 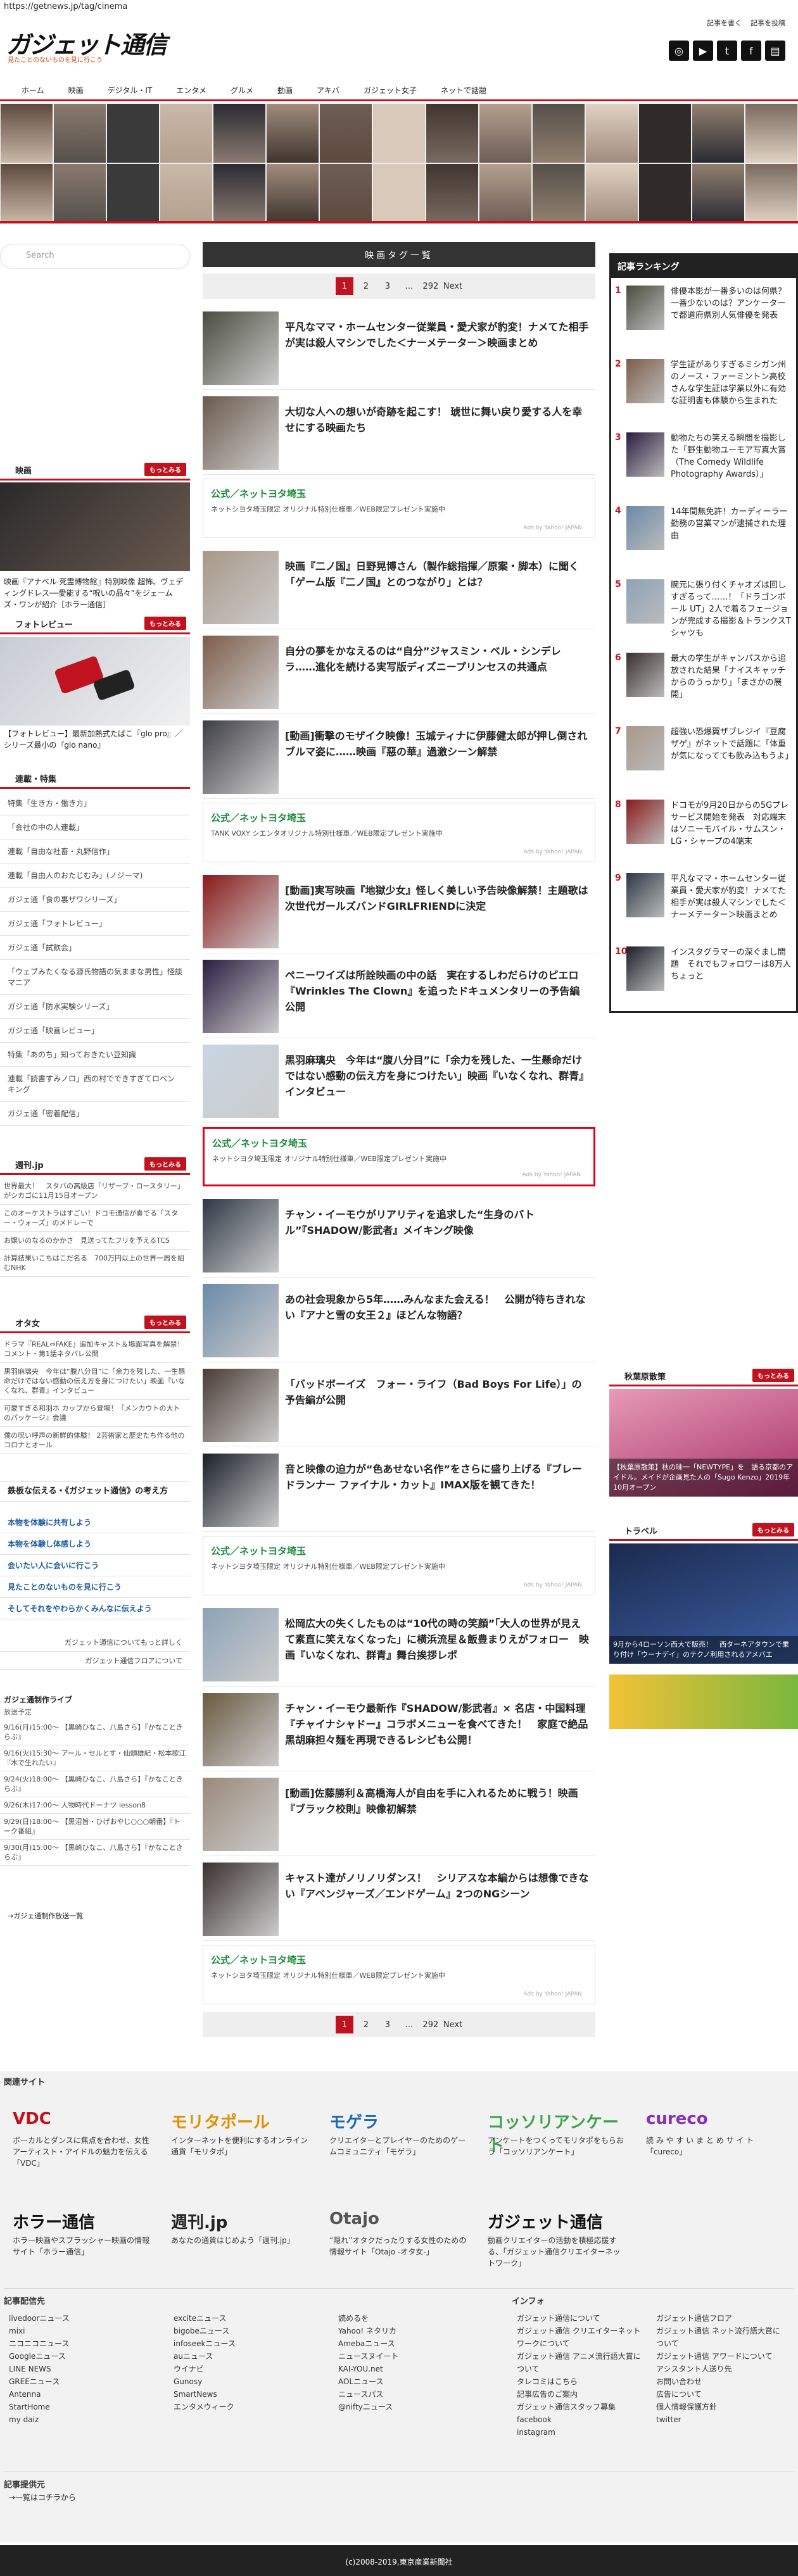 I want to click on distribution-link: ウイナビ, so click(x=205, y=2369).